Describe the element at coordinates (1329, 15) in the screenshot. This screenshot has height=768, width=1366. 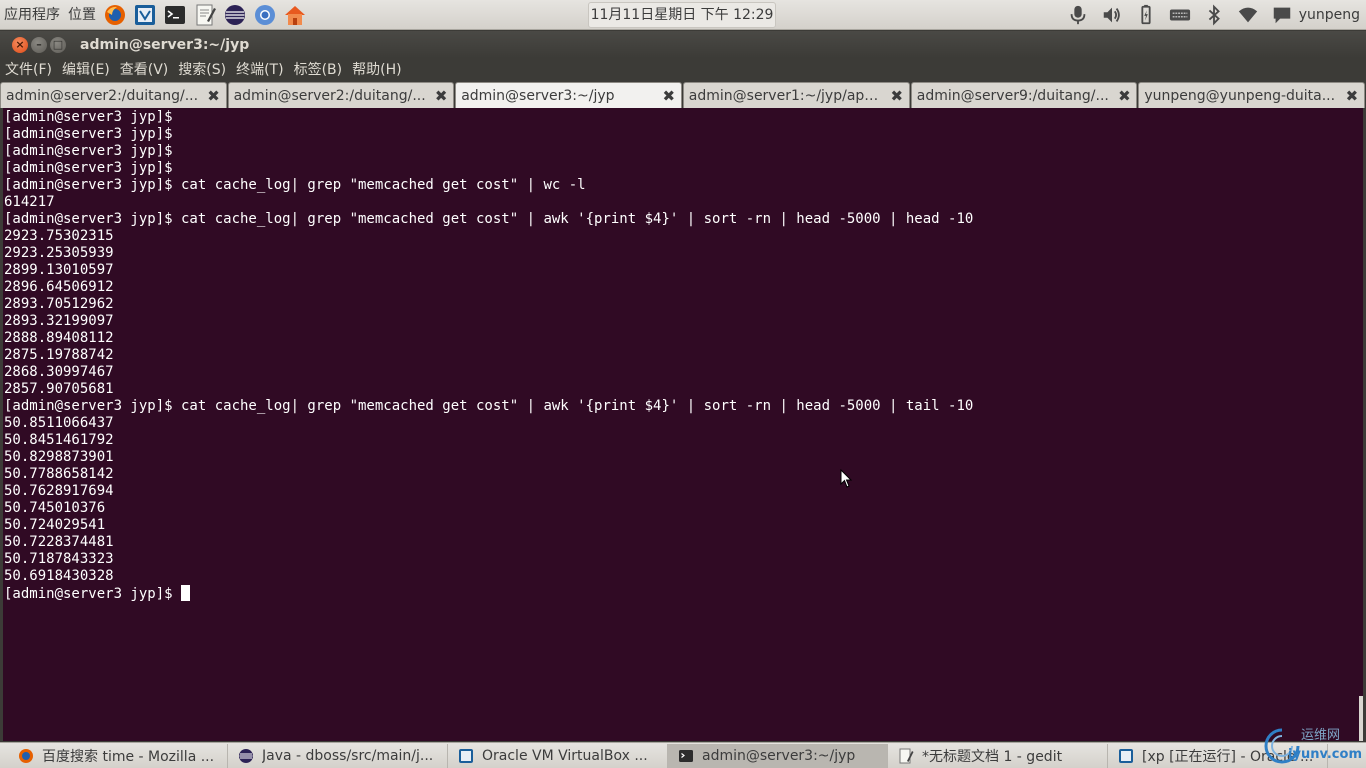
I see `user-name: yunpeng` at that location.